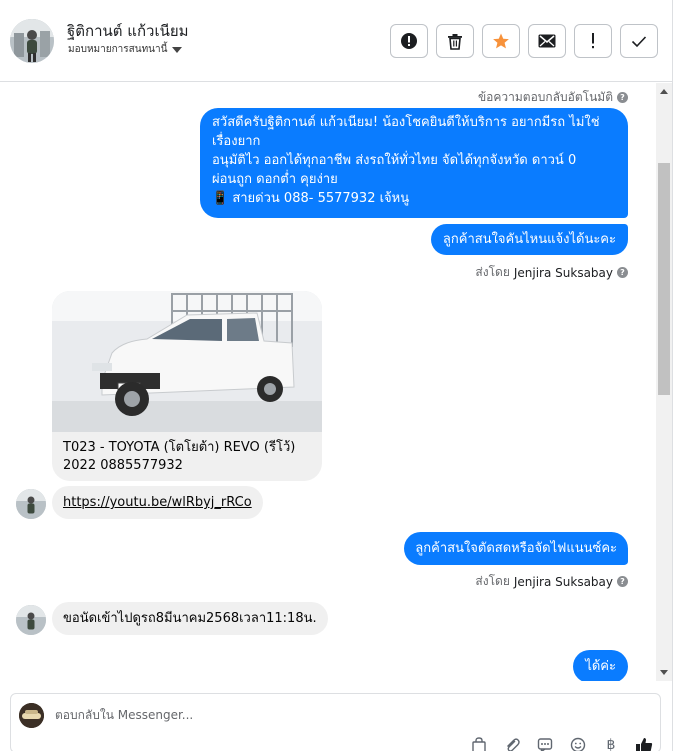 This screenshot has width=680, height=751. Describe the element at coordinates (187, 361) in the screenshot. I see `car-image` at that location.